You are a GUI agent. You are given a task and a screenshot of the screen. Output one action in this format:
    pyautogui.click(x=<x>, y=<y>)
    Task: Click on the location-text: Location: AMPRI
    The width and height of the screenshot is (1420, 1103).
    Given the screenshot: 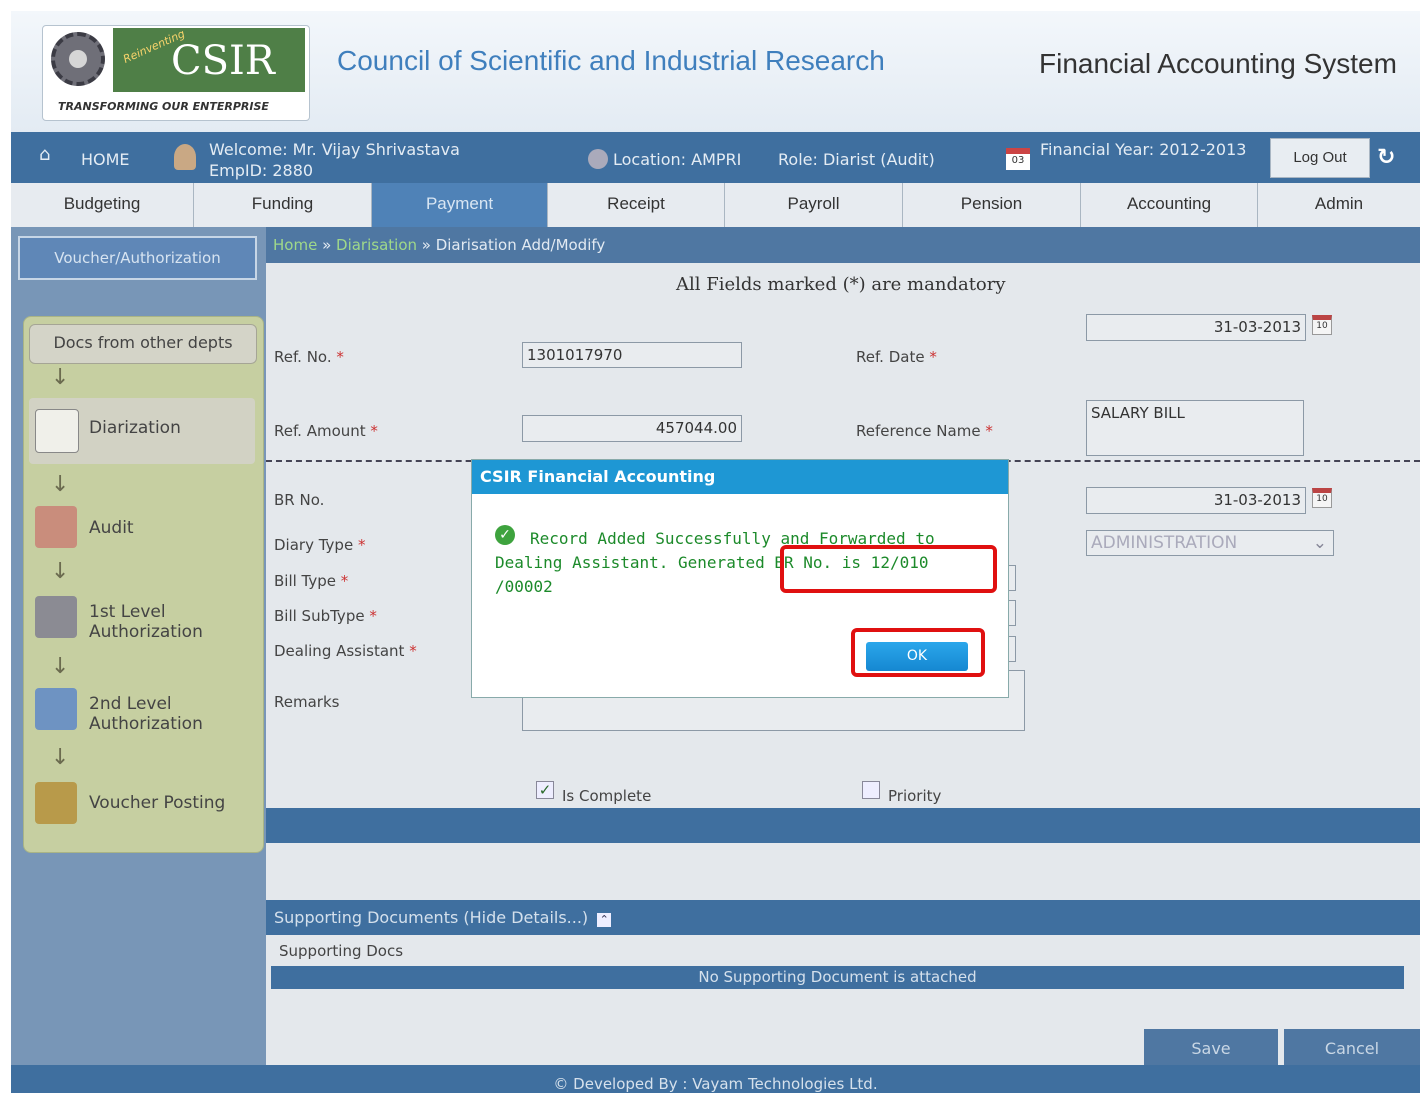 What is the action you would take?
    pyautogui.click(x=677, y=159)
    